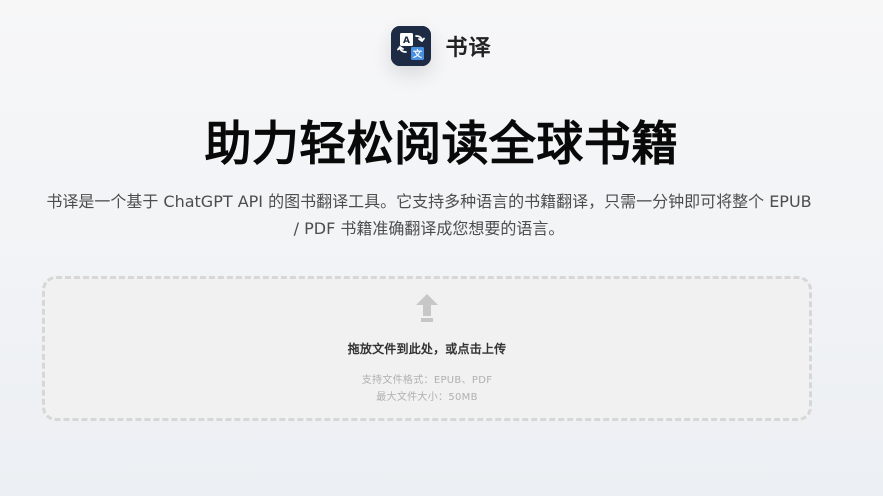  Describe the element at coordinates (468, 48) in the screenshot. I see `brand-name: 书译` at that location.